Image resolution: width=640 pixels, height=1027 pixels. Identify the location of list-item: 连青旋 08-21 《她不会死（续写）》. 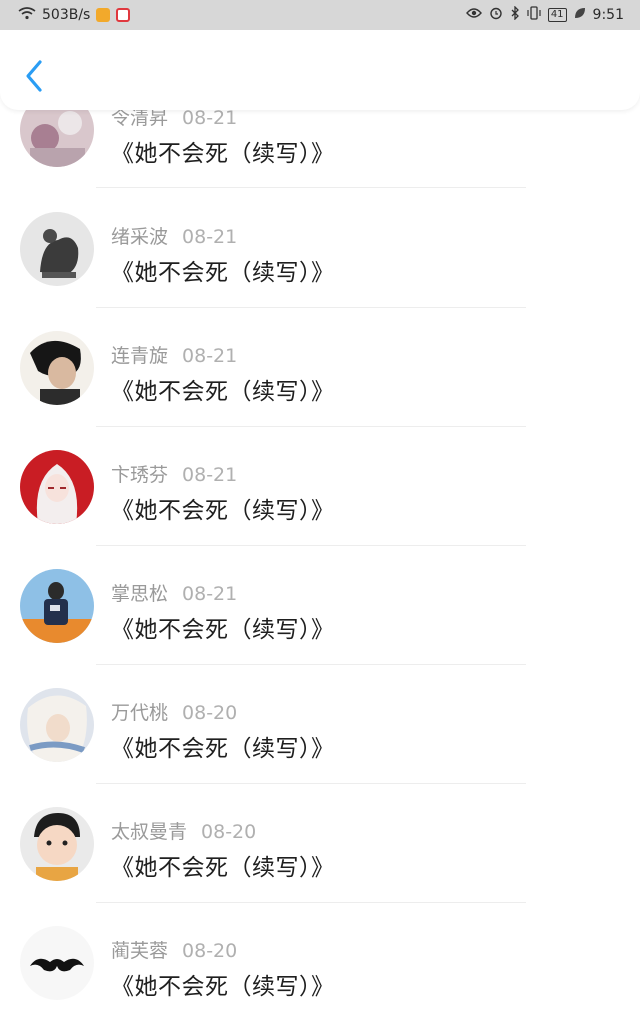
(320, 372).